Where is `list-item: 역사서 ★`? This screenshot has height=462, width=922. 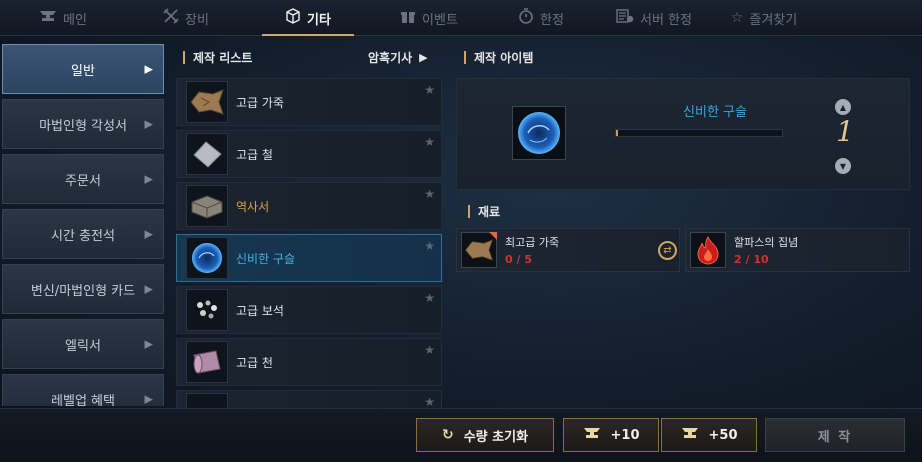
list-item: 역사서 ★ is located at coordinates (309, 206).